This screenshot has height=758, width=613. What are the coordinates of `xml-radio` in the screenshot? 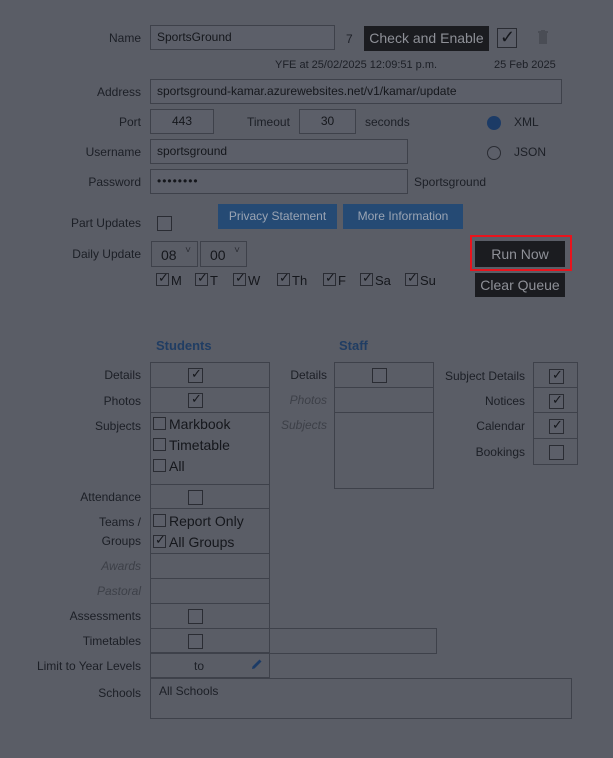 It's located at (494, 123).